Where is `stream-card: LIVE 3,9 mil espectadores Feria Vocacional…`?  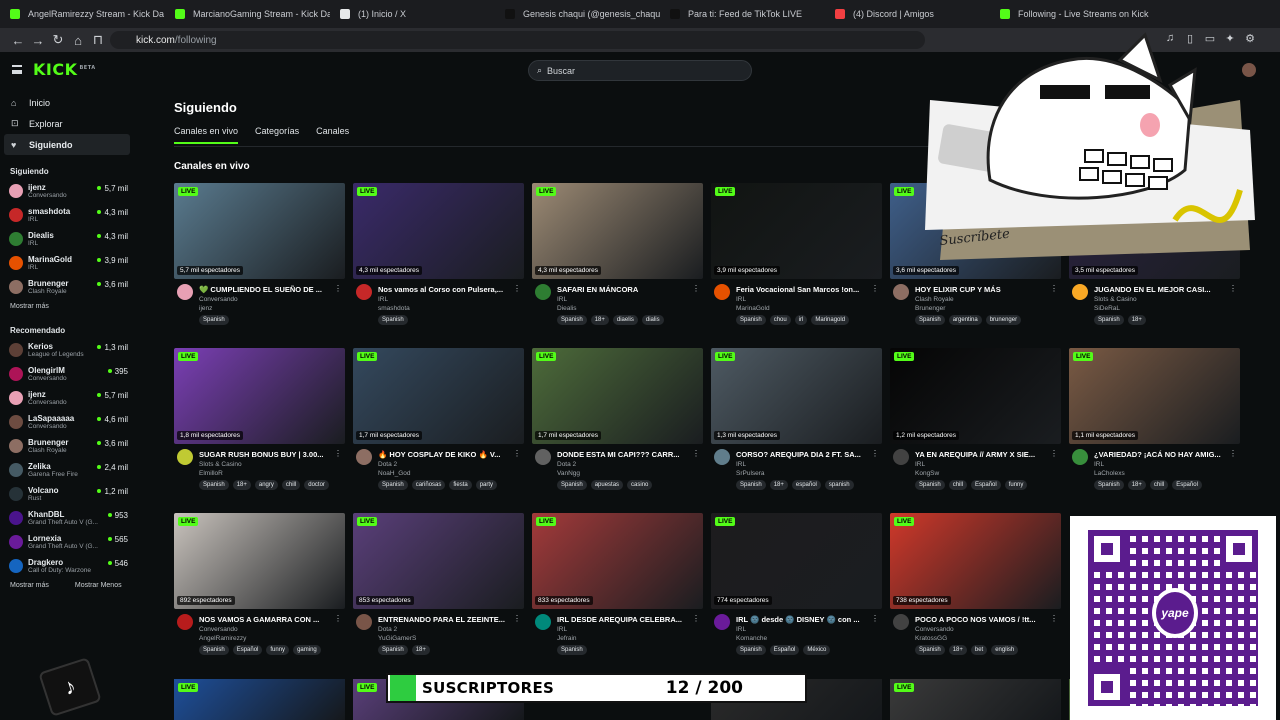
stream-card: LIVE 3,9 mil espectadores Feria Vocacional… is located at coordinates (796, 257).